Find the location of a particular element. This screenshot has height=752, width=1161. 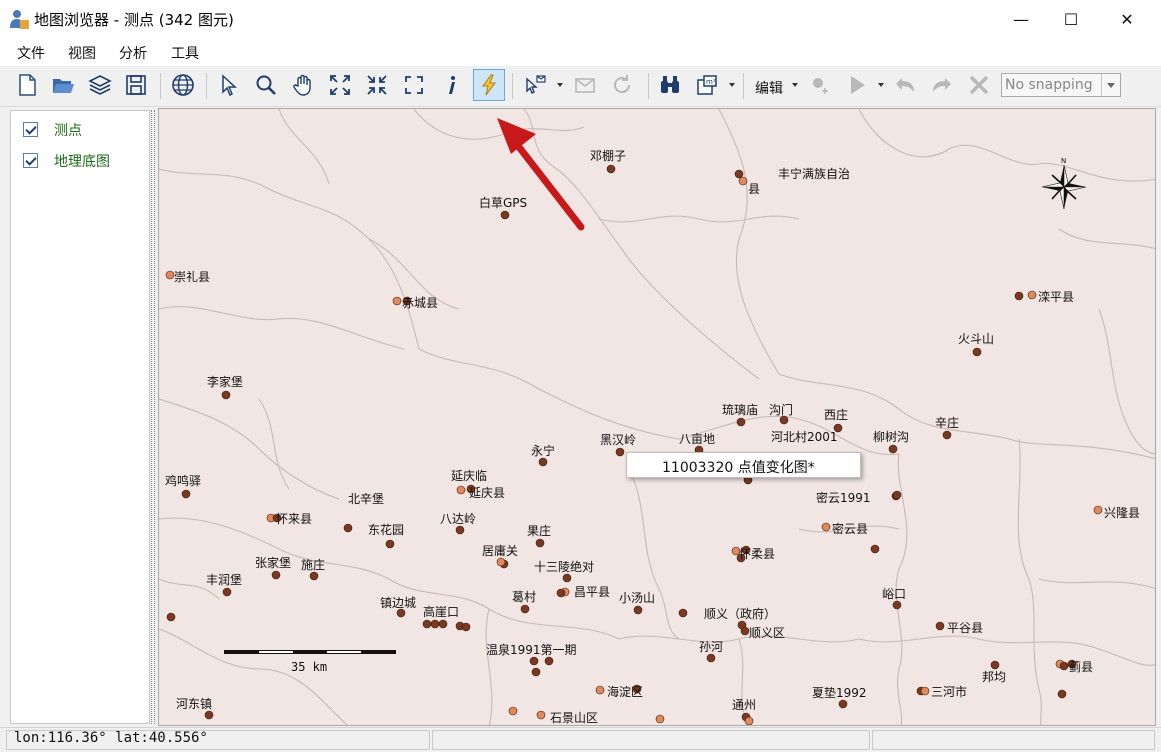

map-label: 海淀区 is located at coordinates (625, 691).